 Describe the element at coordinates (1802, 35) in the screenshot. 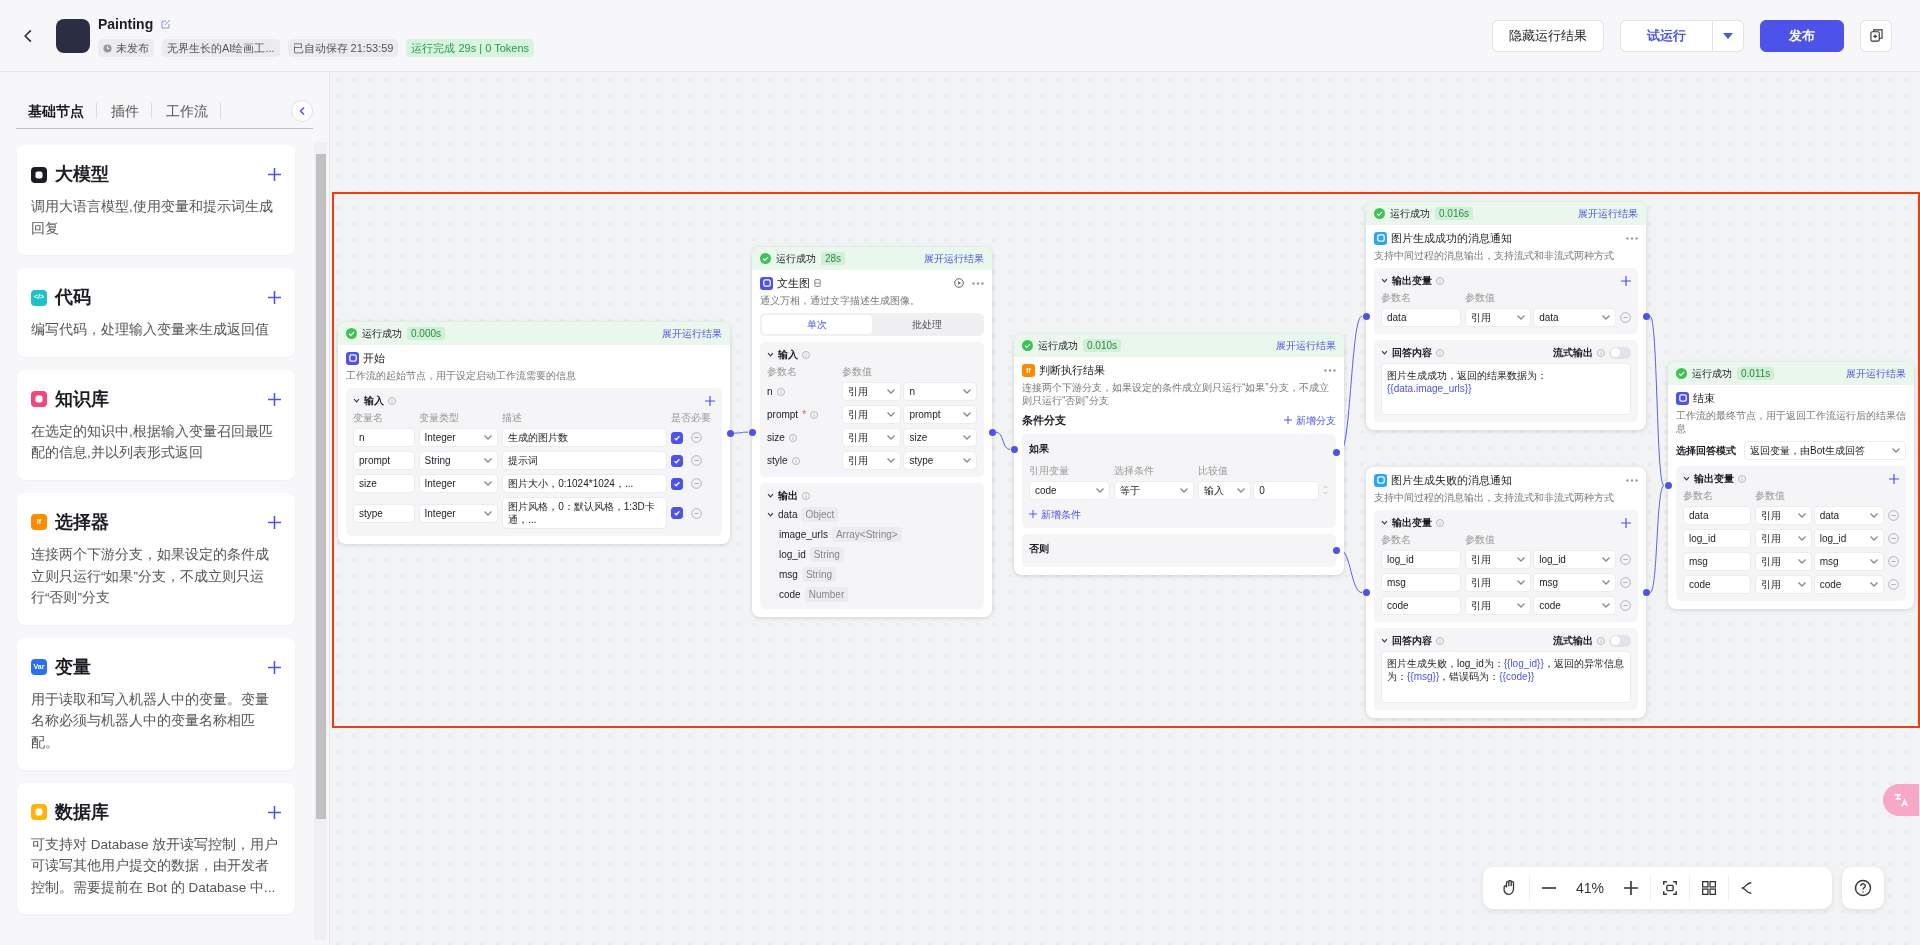

I see `publish-button: 发布` at that location.